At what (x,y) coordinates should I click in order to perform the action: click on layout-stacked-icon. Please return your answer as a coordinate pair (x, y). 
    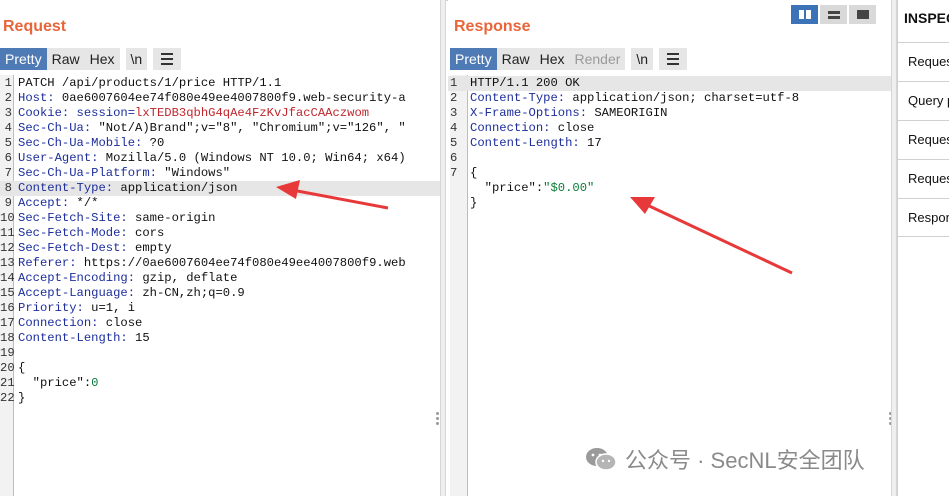
    Looking at the image, I should click on (833, 14).